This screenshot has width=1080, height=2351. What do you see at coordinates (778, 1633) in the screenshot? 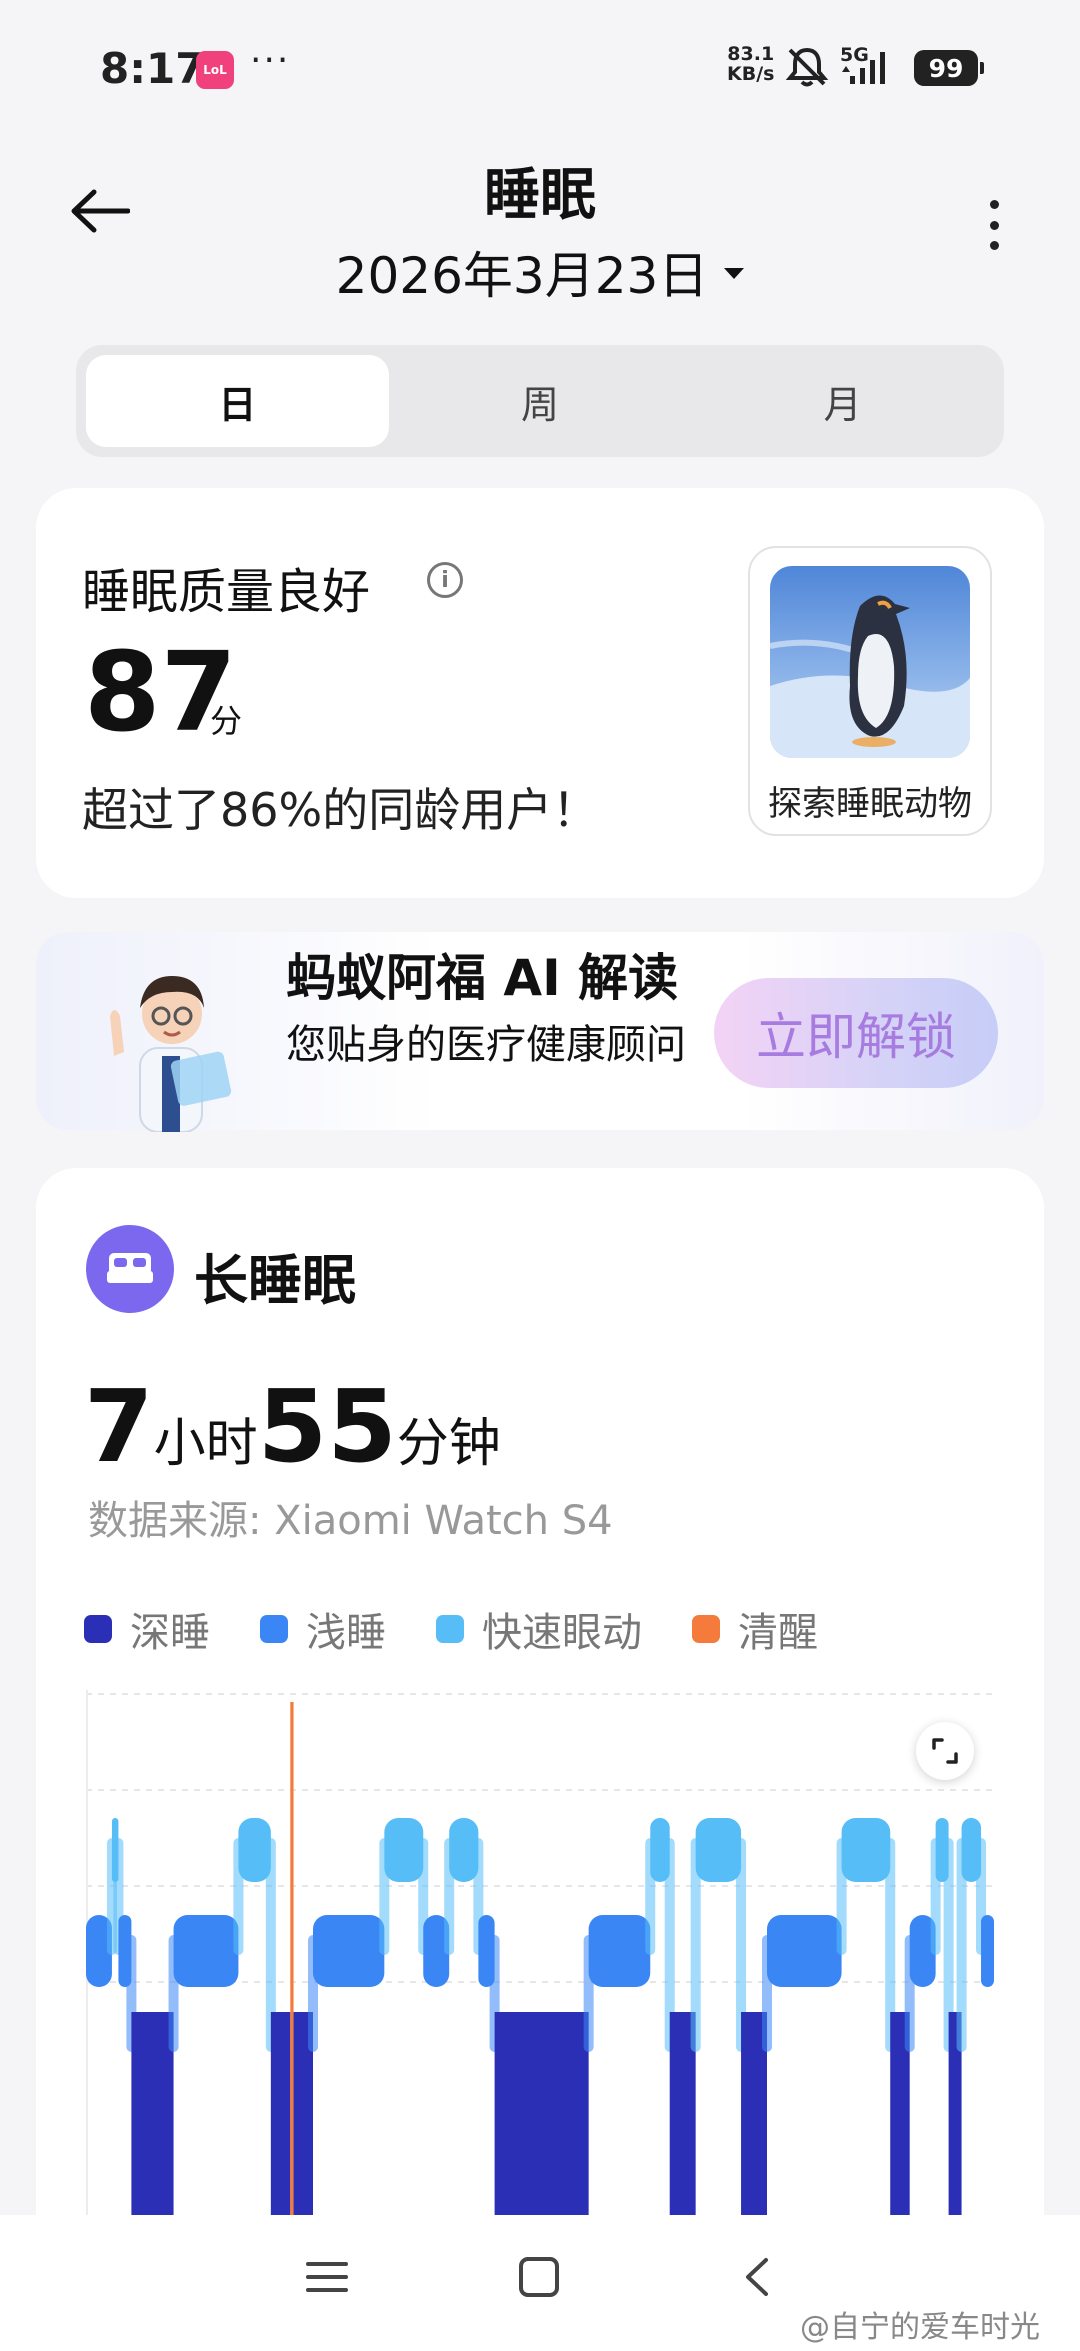
I see `legend-label: 清醒` at bounding box center [778, 1633].